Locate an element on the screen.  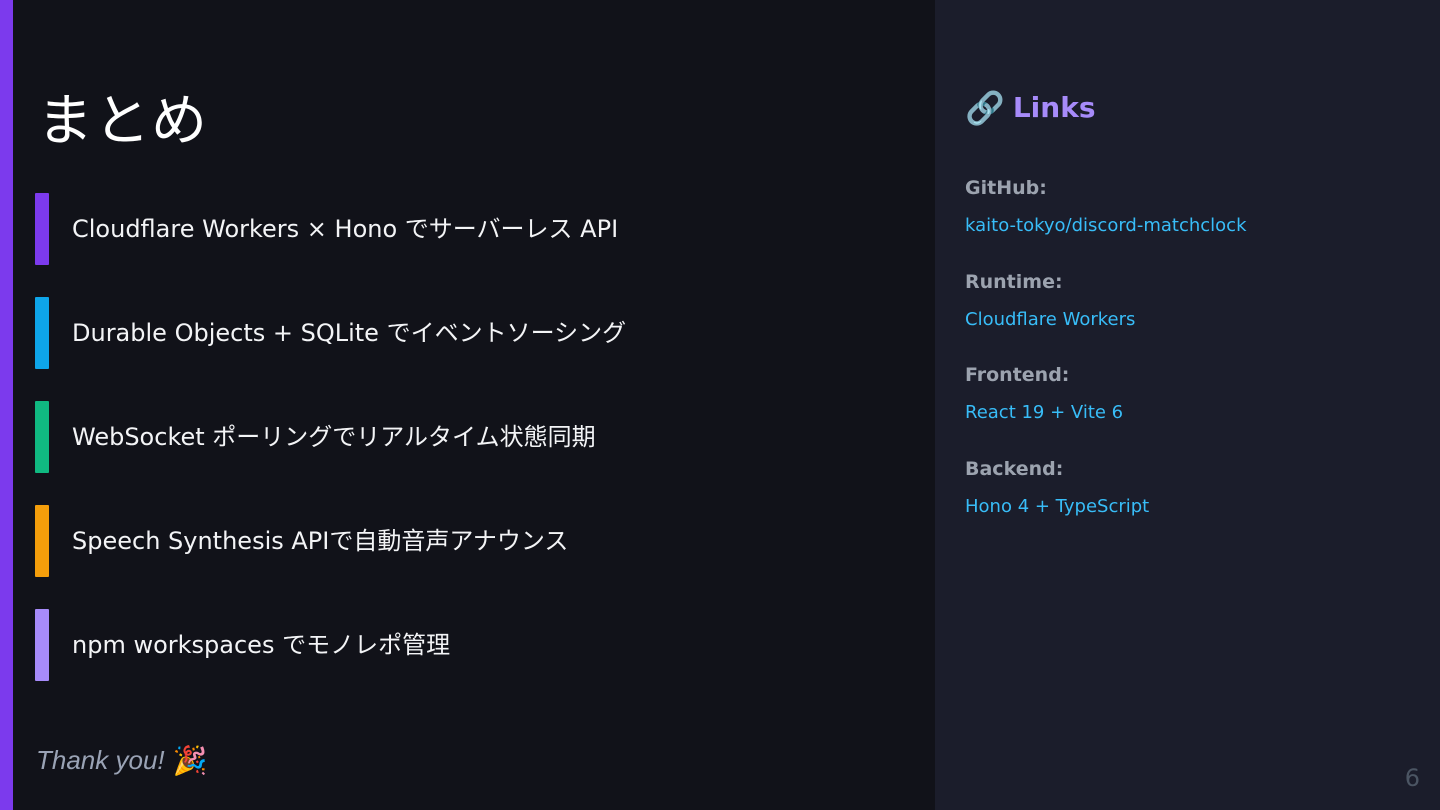
thank-you: Thank you! 🎉 is located at coordinates (122, 760).